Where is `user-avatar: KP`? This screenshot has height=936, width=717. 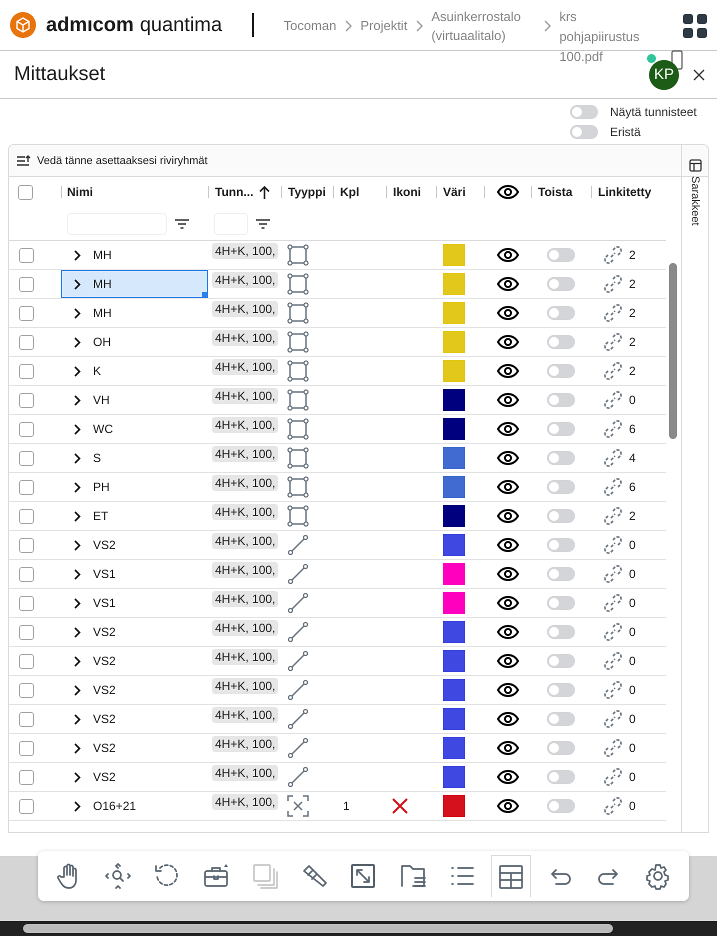 user-avatar: KP is located at coordinates (664, 75).